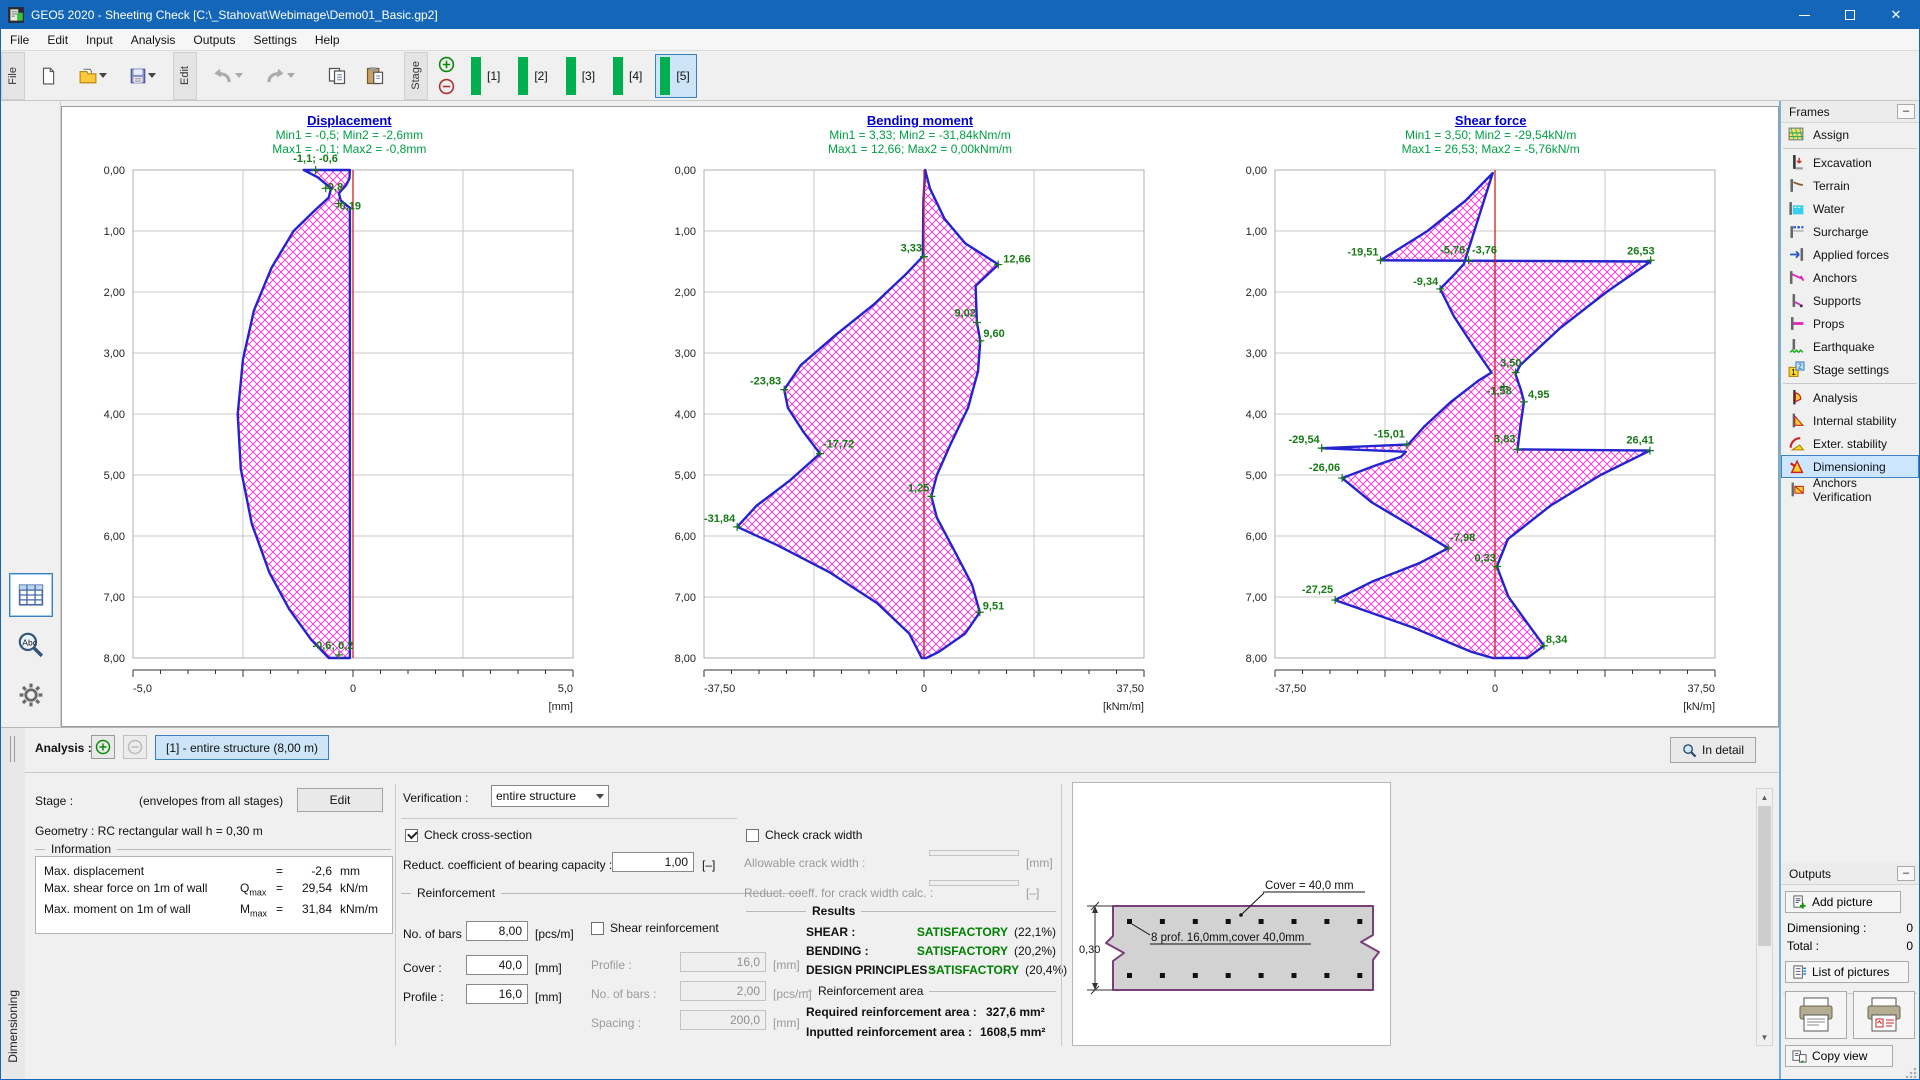  I want to click on add-picture-button: Add picture, so click(1843, 902).